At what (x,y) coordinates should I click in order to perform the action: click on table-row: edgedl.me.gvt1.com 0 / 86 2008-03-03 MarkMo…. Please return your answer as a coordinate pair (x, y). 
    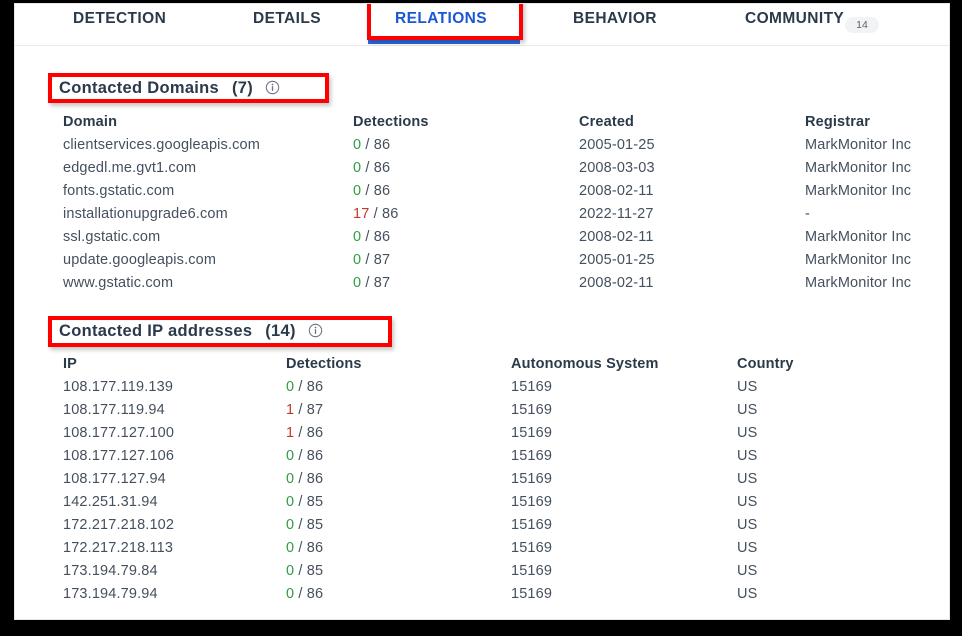
    Looking at the image, I should click on (482, 171).